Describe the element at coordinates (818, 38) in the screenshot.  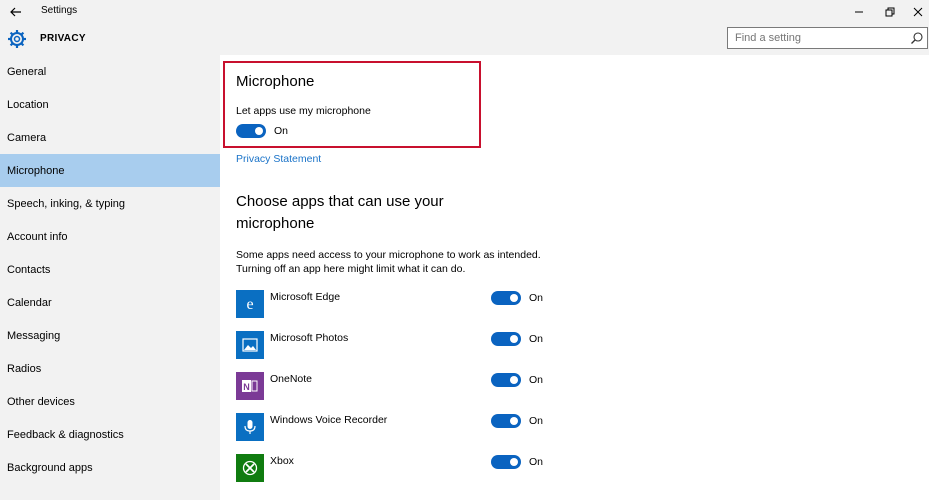
I see `search-input` at that location.